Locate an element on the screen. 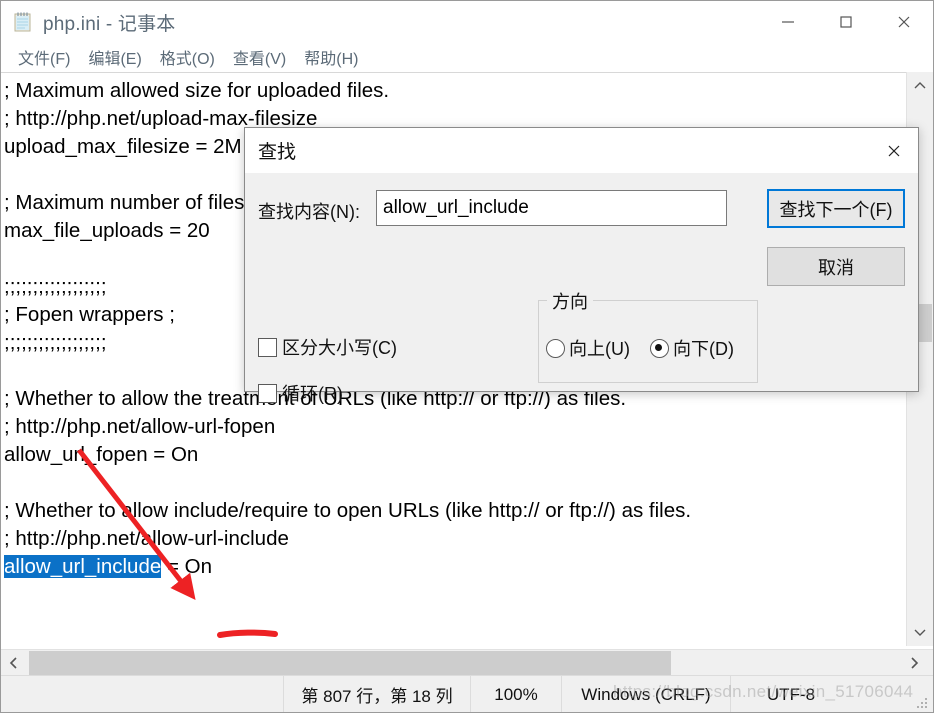 The height and width of the screenshot is (713, 934). find-what-label: 查找内容(N): is located at coordinates (309, 212).